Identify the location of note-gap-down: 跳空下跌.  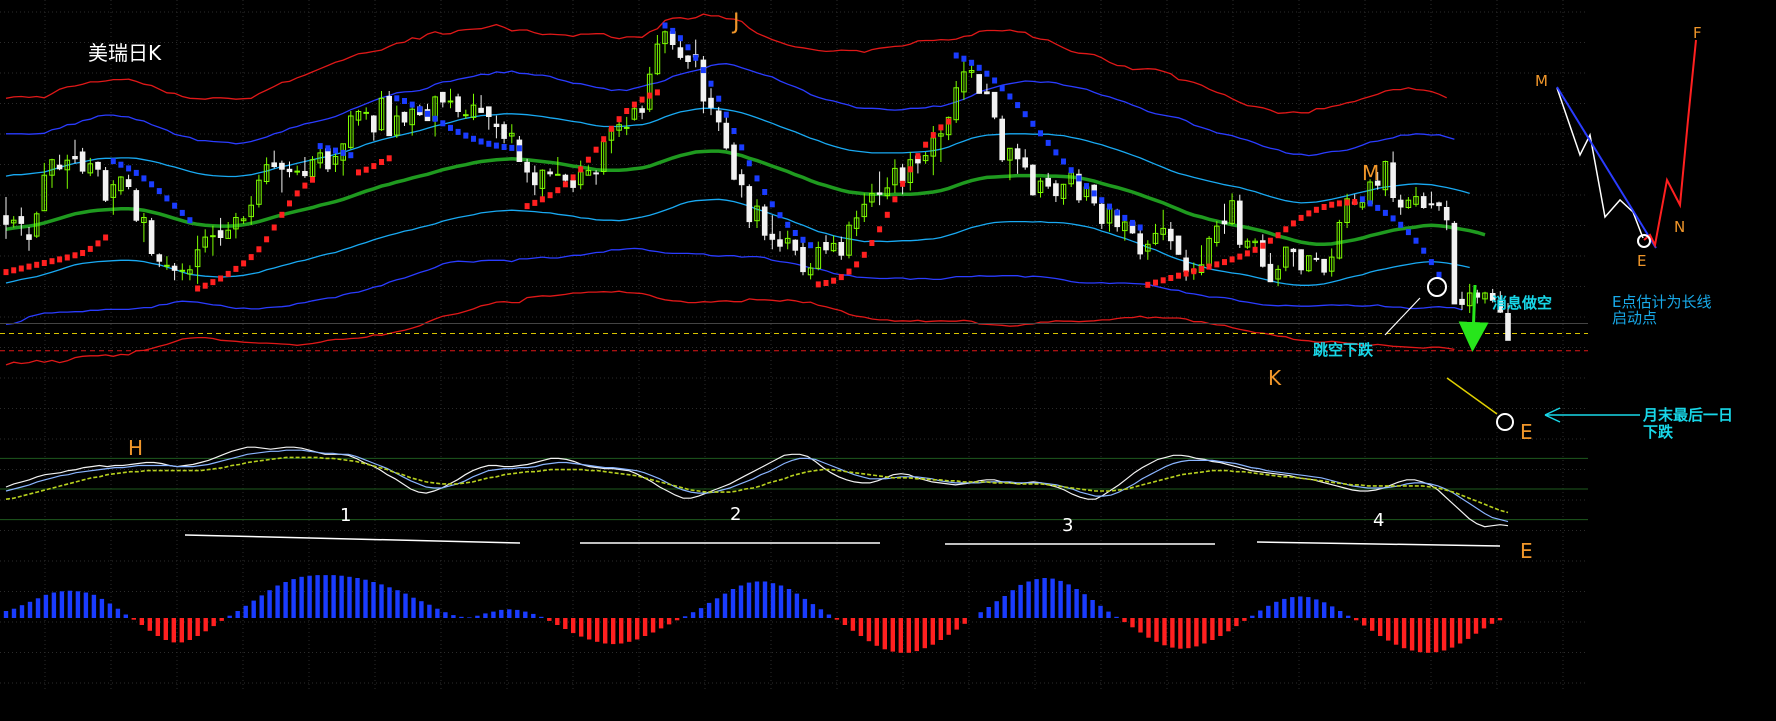
(1343, 350).